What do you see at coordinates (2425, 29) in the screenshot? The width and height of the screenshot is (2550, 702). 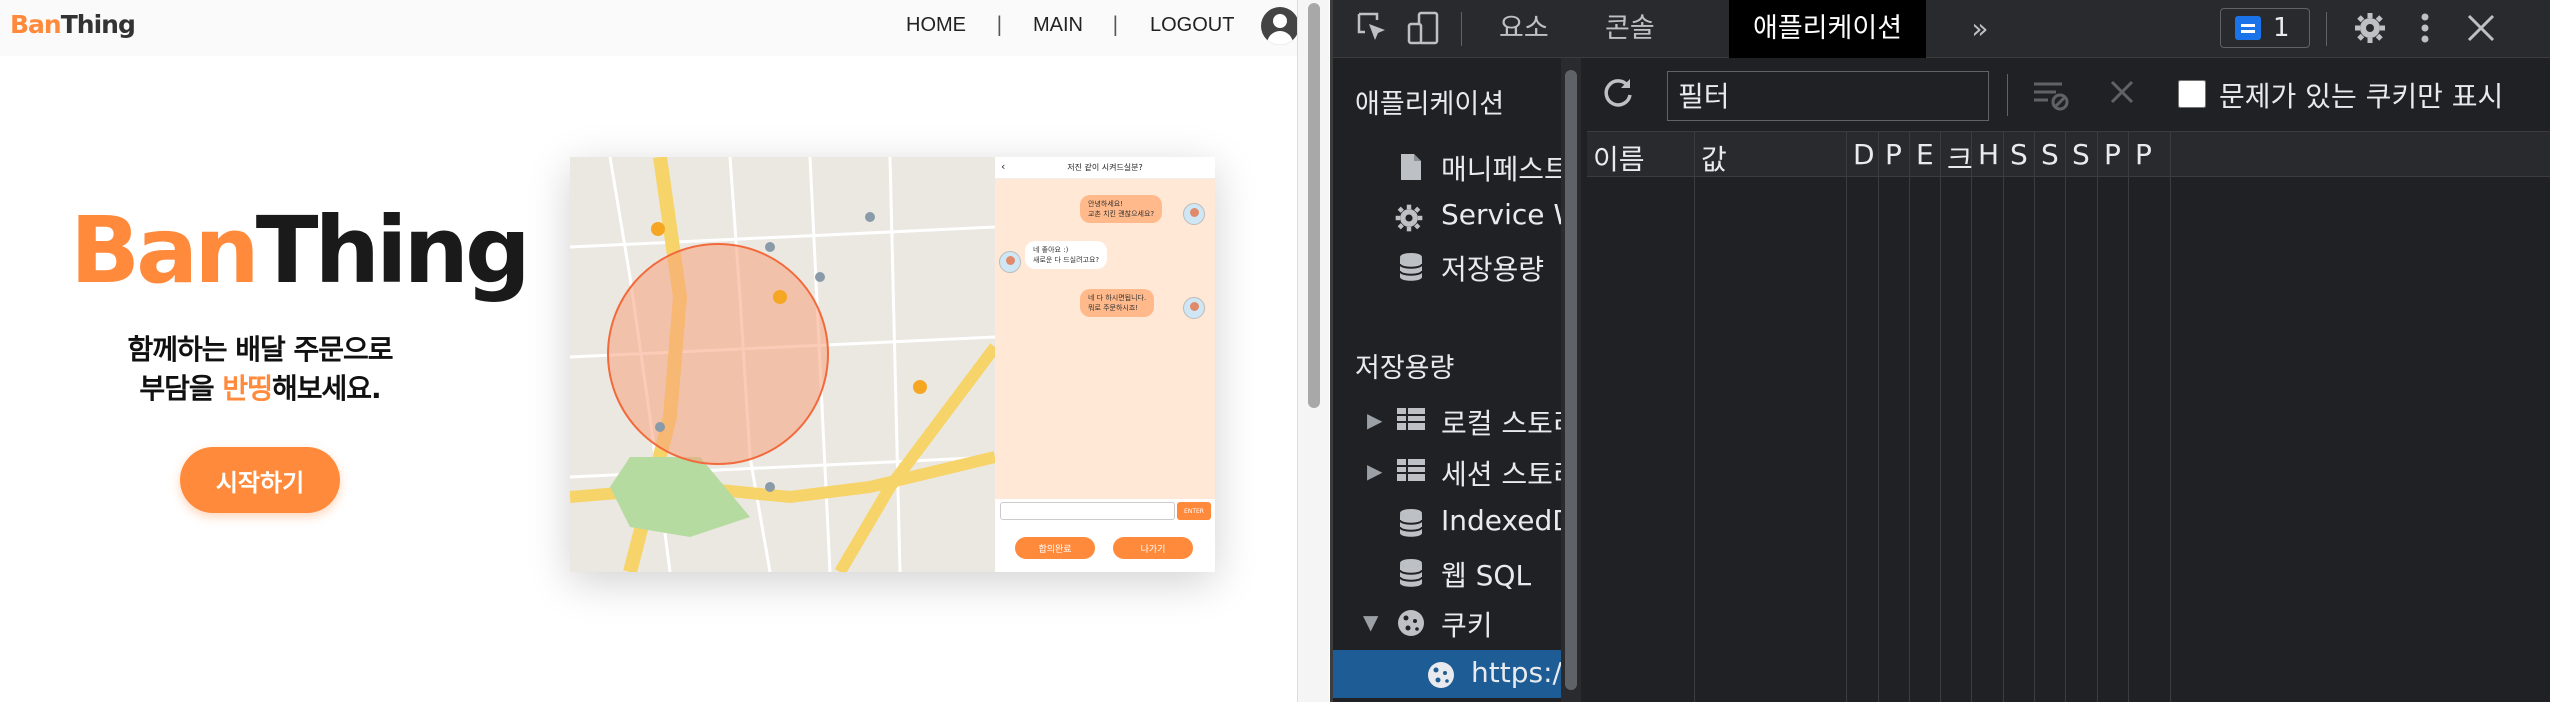 I see `more-options-icon` at bounding box center [2425, 29].